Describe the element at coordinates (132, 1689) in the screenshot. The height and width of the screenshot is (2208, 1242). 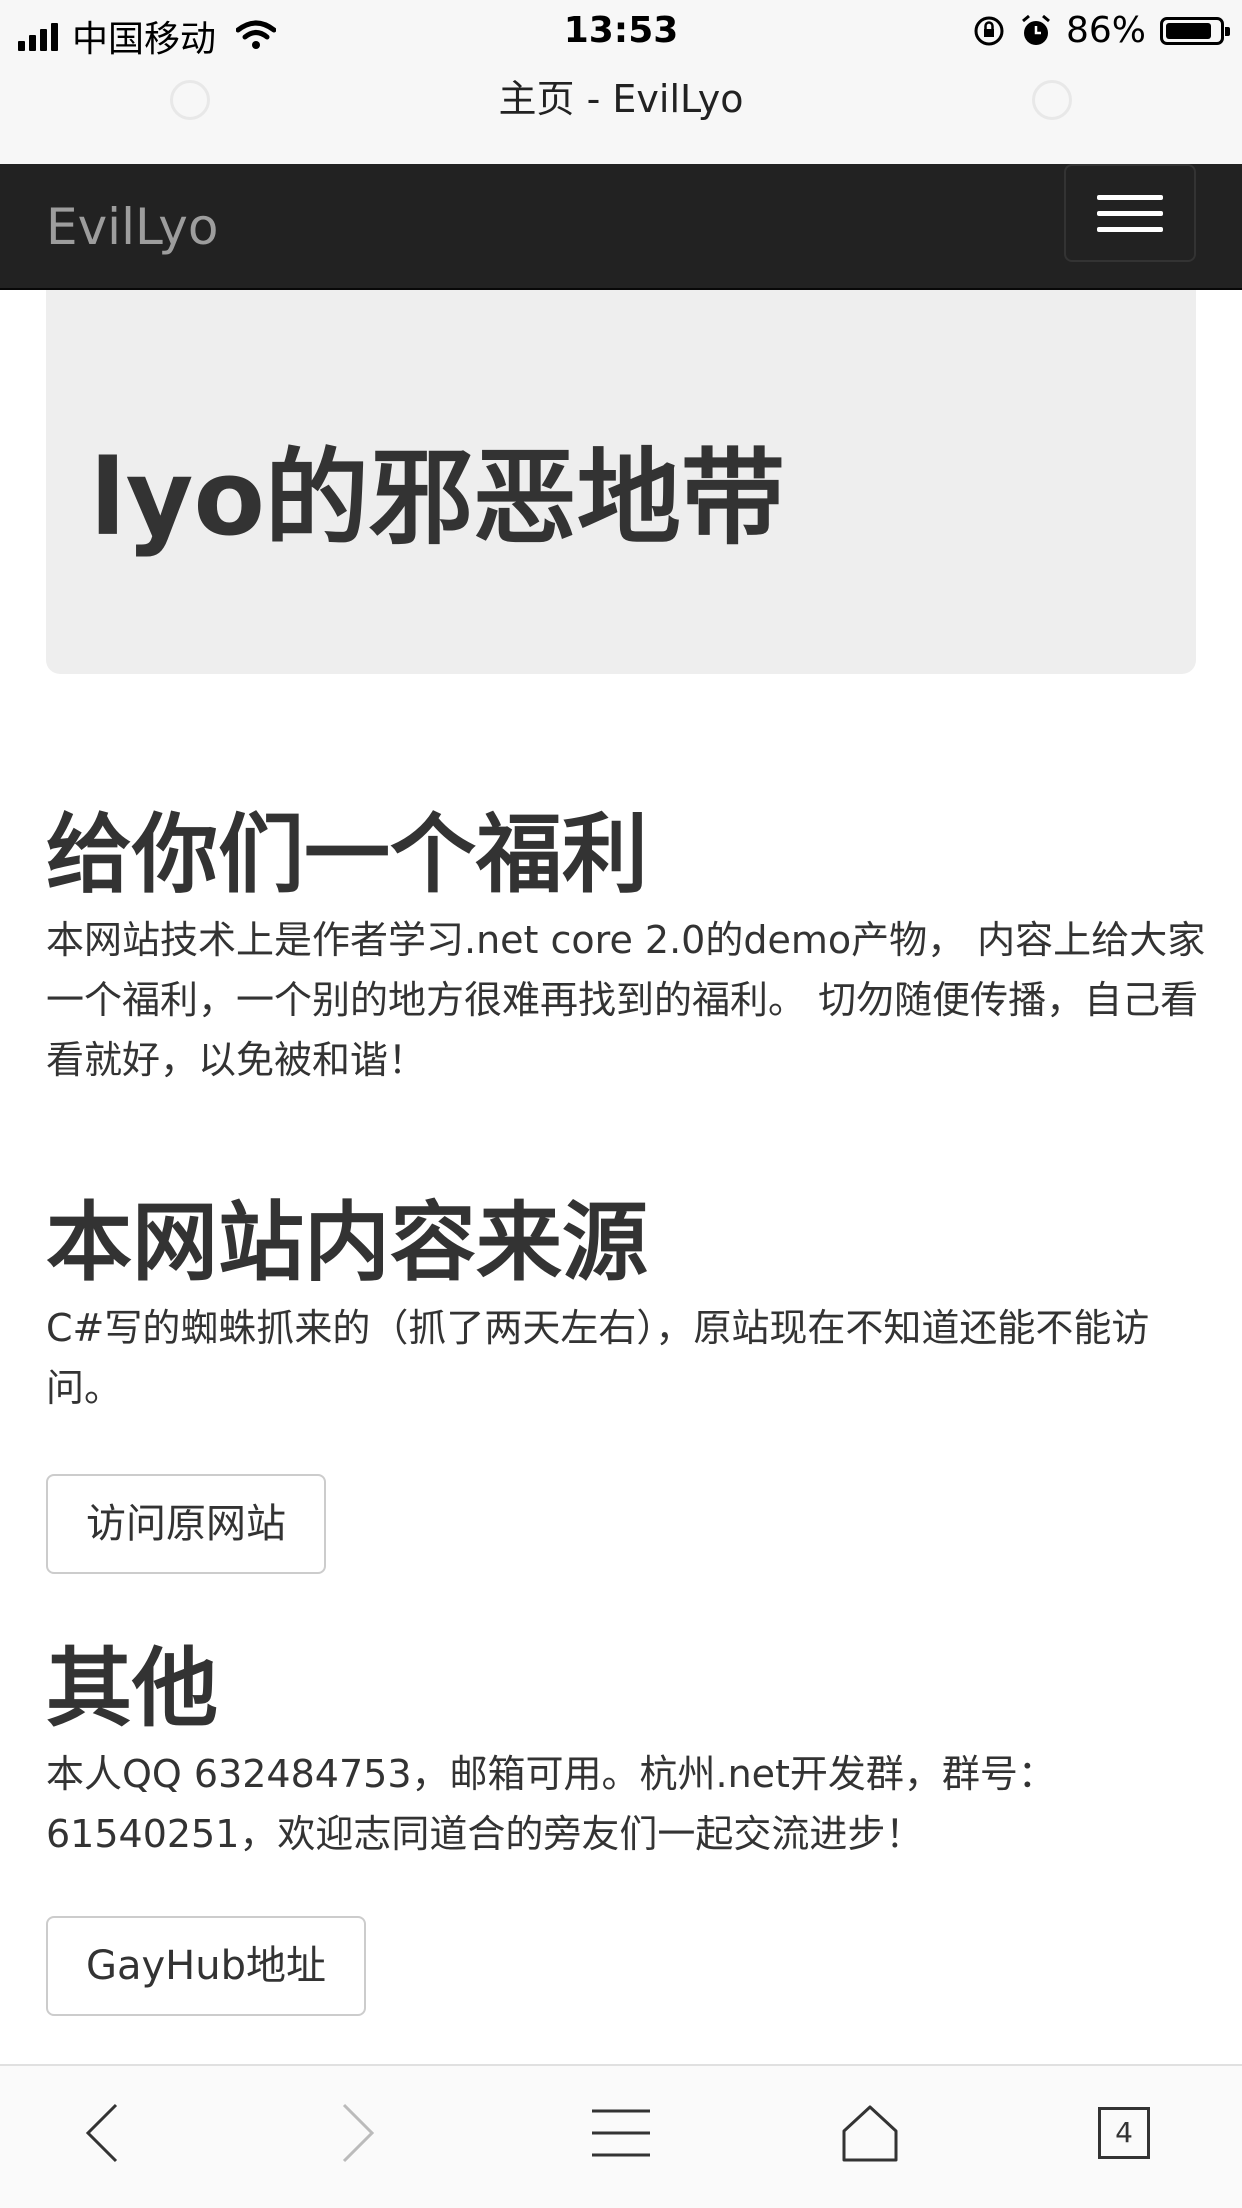
I see `section-heading: 其他` at that location.